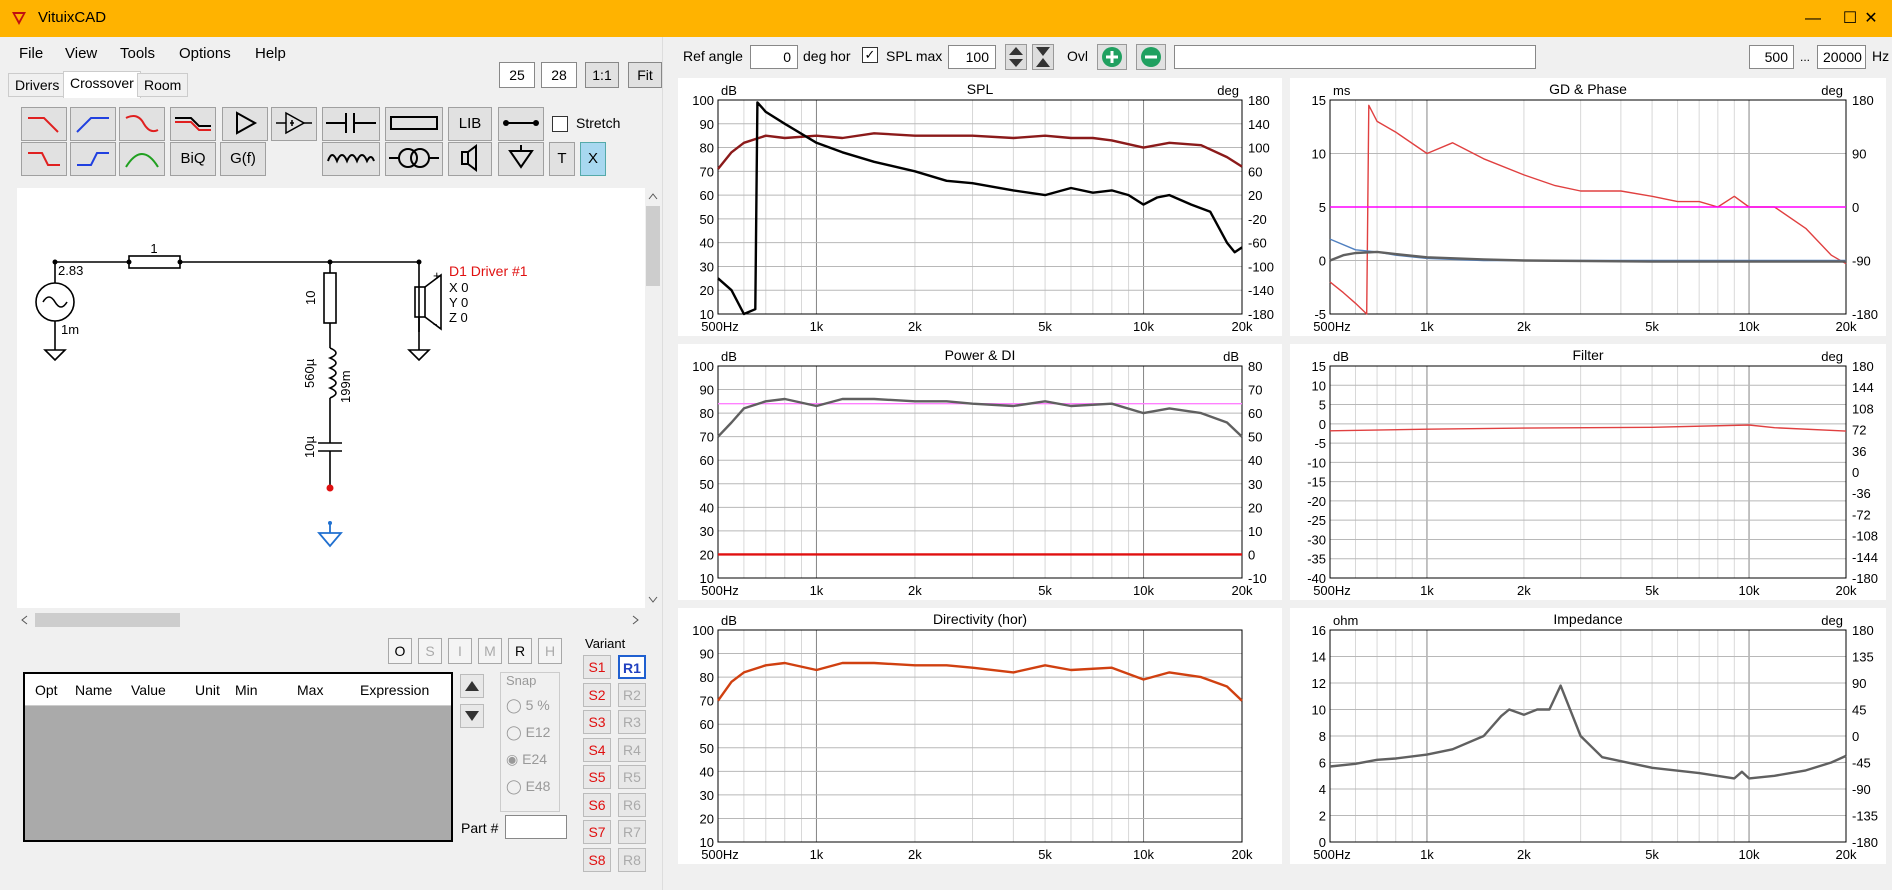 Image resolution: width=1892 pixels, height=890 pixels. What do you see at coordinates (93, 124) in the screenshot?
I see `highpass-blue-button` at bounding box center [93, 124].